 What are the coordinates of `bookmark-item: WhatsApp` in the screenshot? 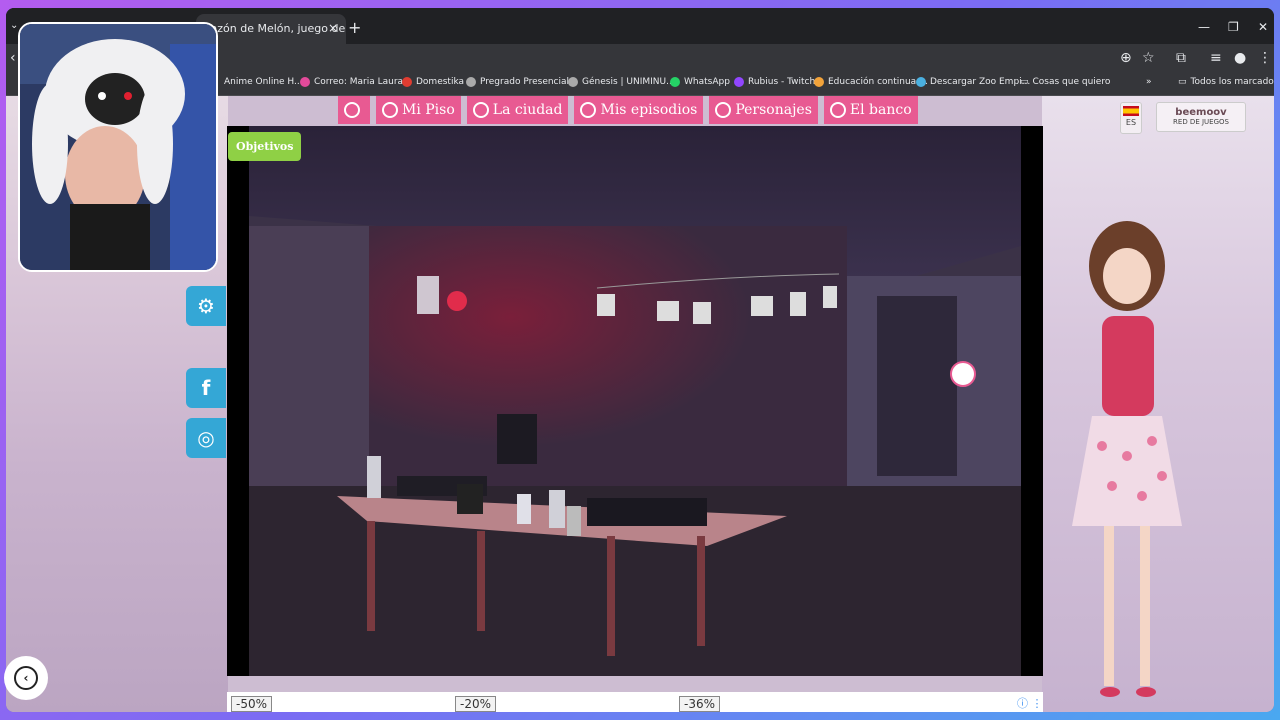 It's located at (700, 82).